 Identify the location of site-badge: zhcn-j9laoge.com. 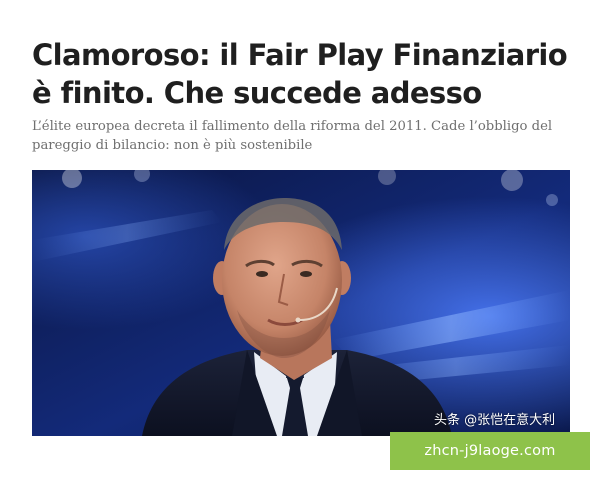
(490, 451).